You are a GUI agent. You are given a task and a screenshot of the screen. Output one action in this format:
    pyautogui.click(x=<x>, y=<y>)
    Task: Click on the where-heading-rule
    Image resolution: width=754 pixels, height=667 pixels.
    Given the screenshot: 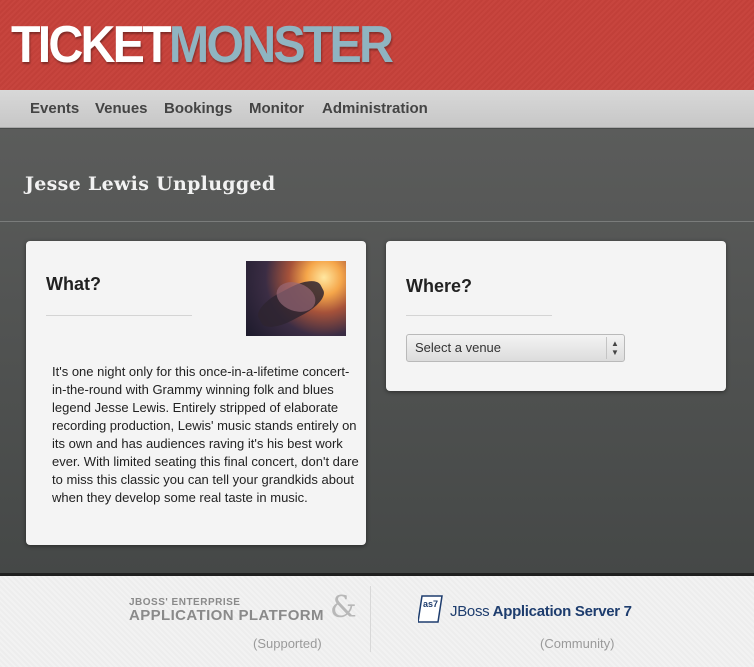 What is the action you would take?
    pyautogui.click(x=479, y=315)
    